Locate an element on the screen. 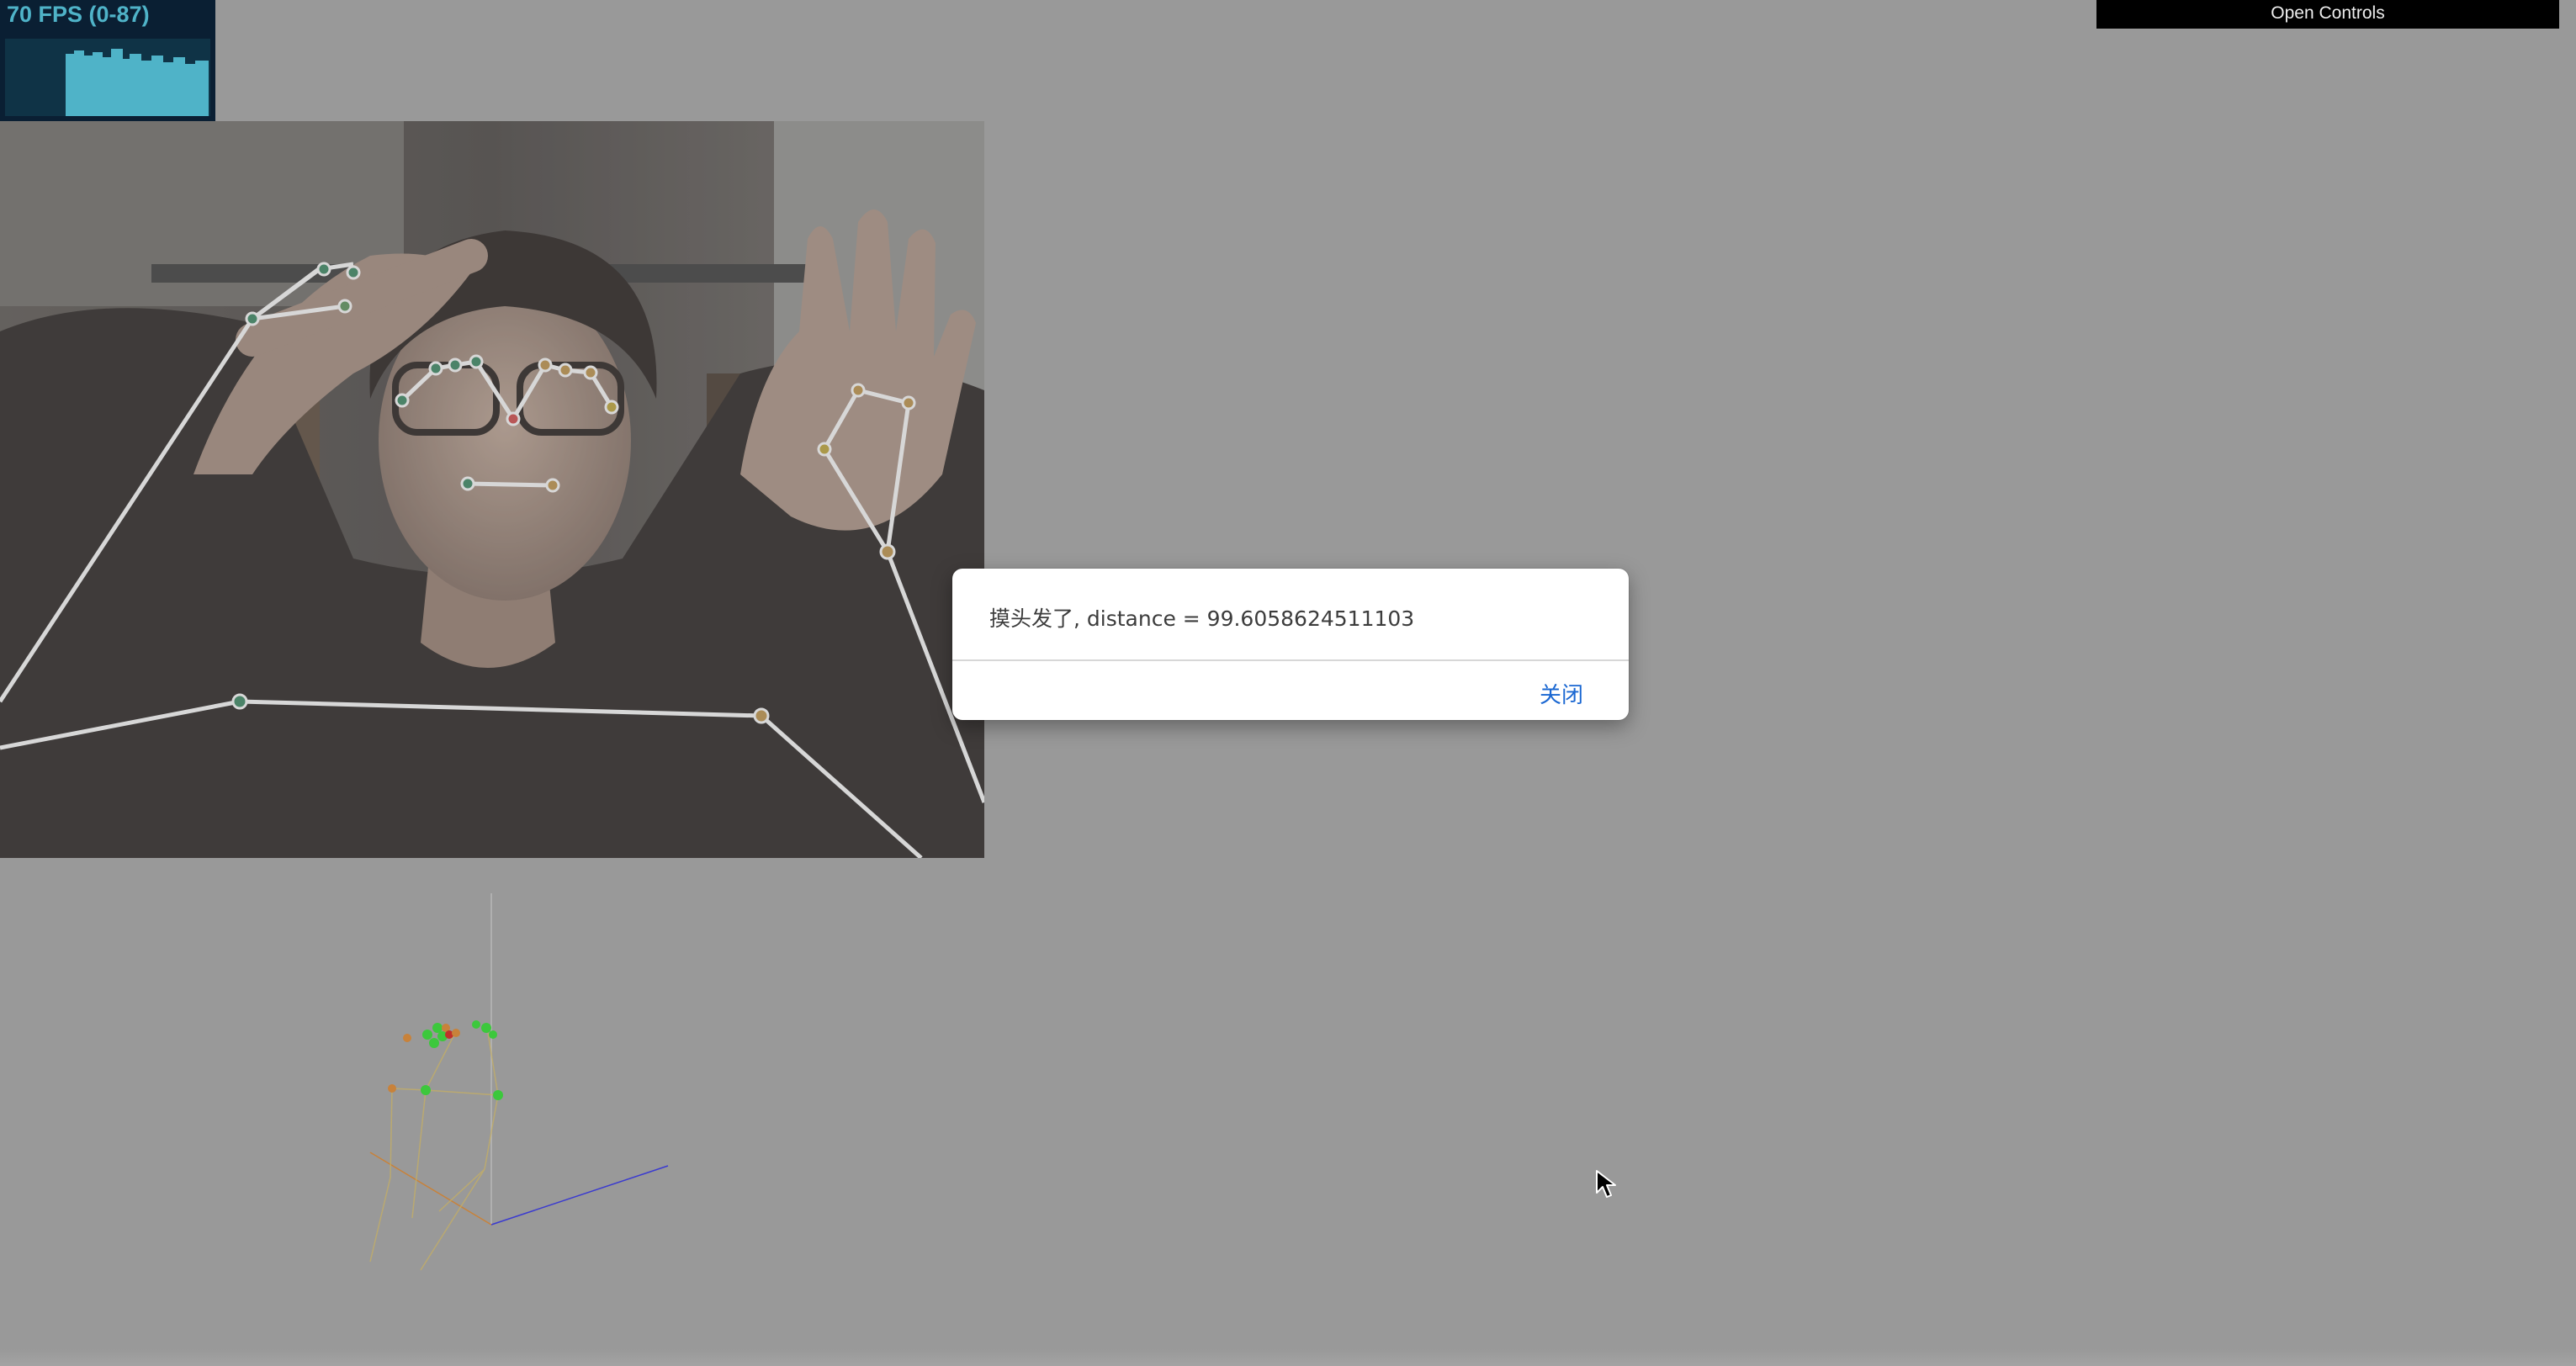  mouse-cursor-icon is located at coordinates (1607, 1184).